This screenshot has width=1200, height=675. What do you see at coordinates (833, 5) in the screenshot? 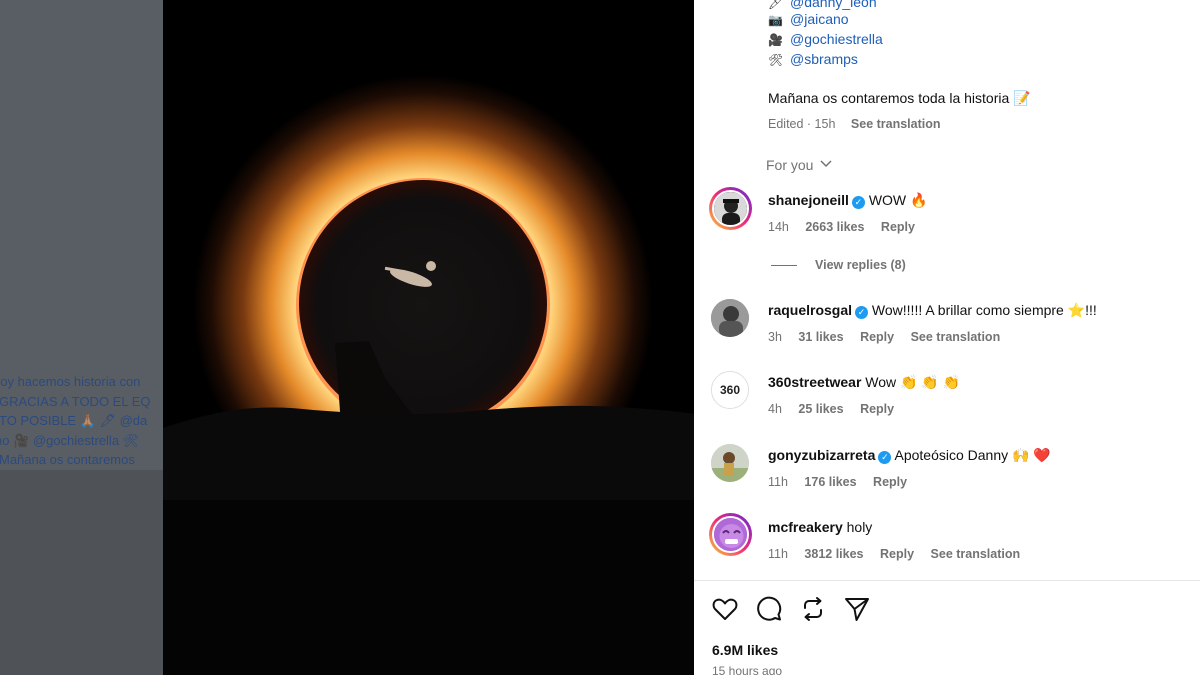
I see `credit-handle-link: @danny_leon` at bounding box center [833, 5].